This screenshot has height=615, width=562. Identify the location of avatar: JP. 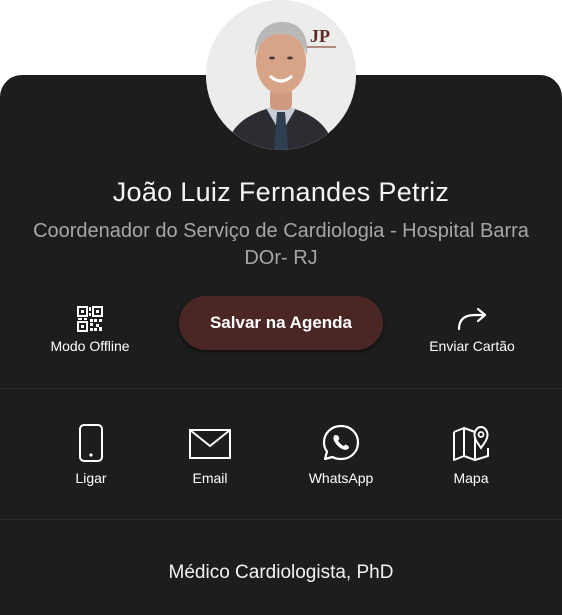
(281, 75).